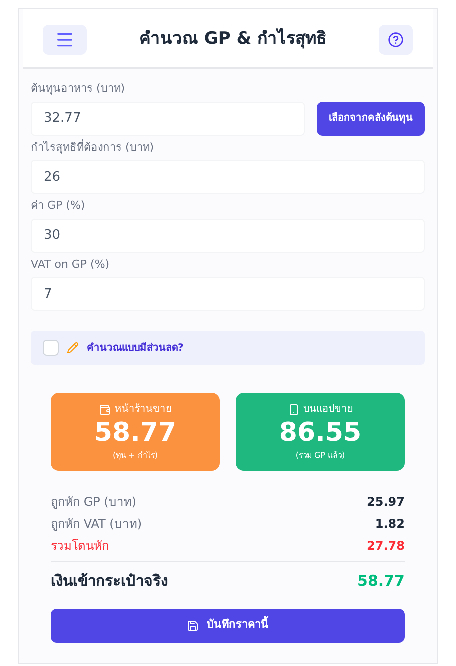 The height and width of the screenshot is (666, 456). What do you see at coordinates (71, 264) in the screenshot?
I see `field-label: VAT on GP (%)` at bounding box center [71, 264].